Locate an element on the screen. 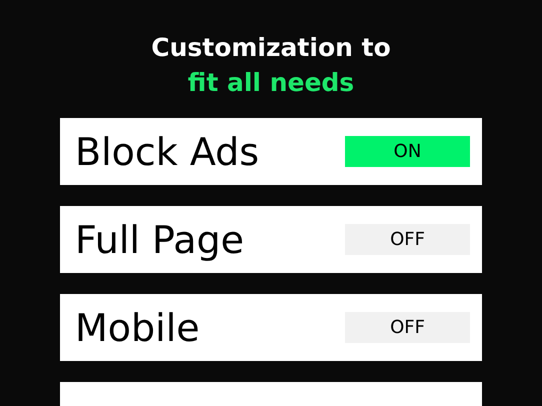 The width and height of the screenshot is (542, 406). setting-label: Full Page is located at coordinates (159, 239).